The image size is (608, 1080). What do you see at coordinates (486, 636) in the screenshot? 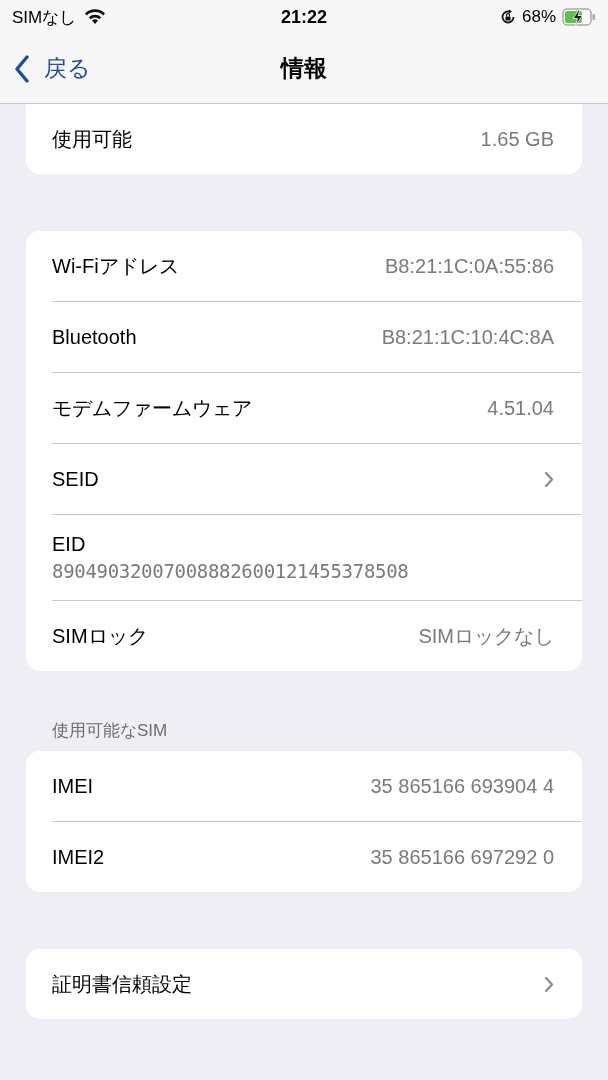
I see `row-value: SIMロックなし` at bounding box center [486, 636].